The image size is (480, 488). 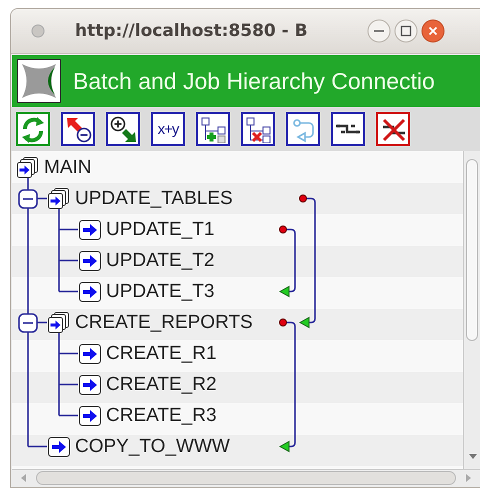 I want to click on maximize-button, so click(x=406, y=31).